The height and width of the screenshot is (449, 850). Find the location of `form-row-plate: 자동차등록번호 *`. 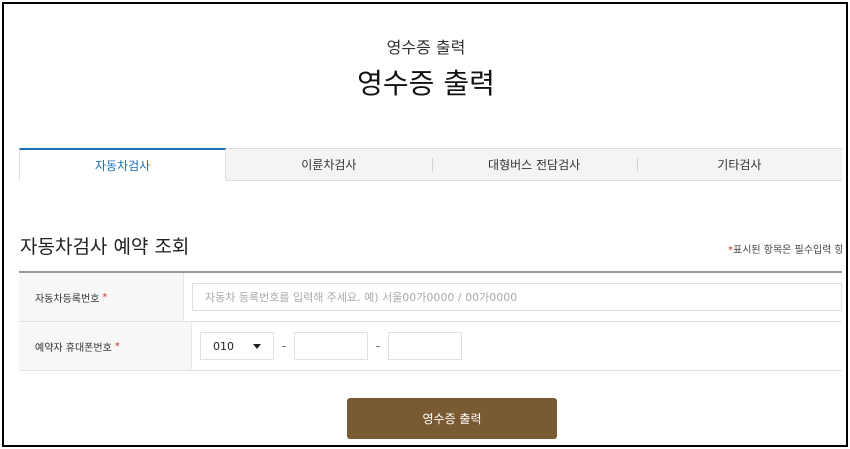

form-row-plate: 자동차등록번호 * is located at coordinates (430, 297).